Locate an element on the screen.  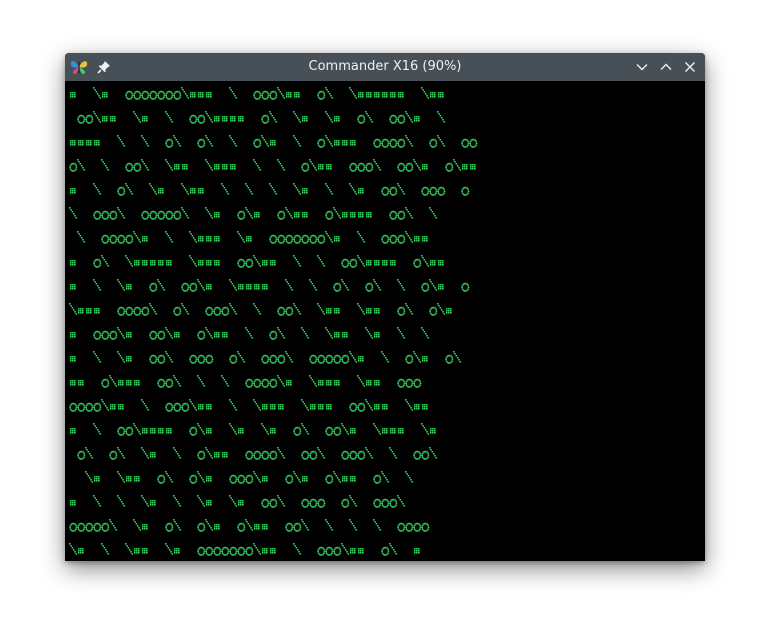
minimize-button is located at coordinates (642, 67).